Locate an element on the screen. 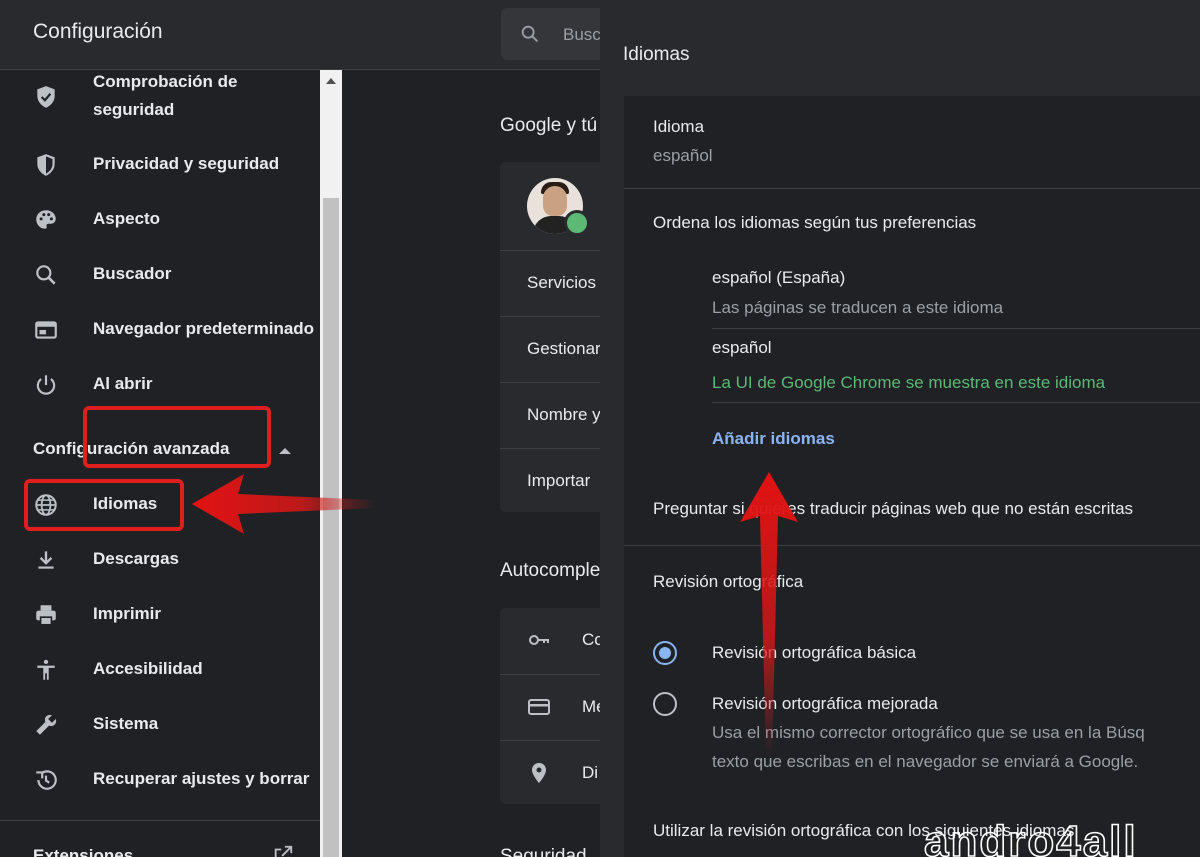 This screenshot has height=857, width=1200. sidebar-item-extensions: Extensiones is located at coordinates (160, 843).